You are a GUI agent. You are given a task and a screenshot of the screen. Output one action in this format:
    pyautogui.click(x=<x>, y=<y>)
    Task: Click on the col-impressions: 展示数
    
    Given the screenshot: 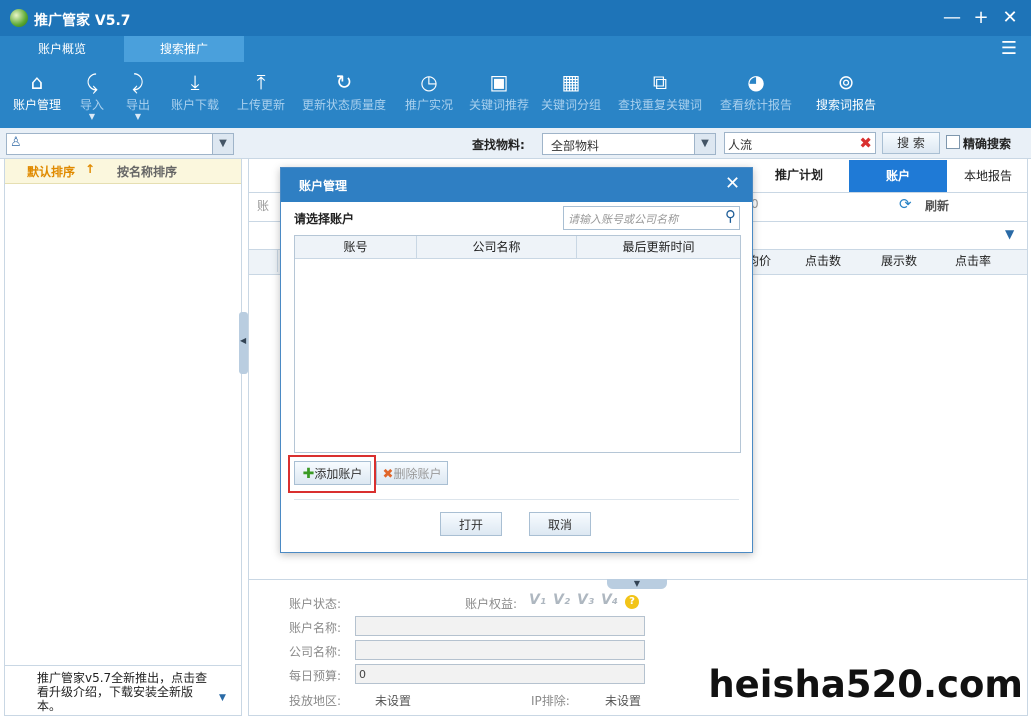 What is the action you would take?
    pyautogui.click(x=914, y=261)
    